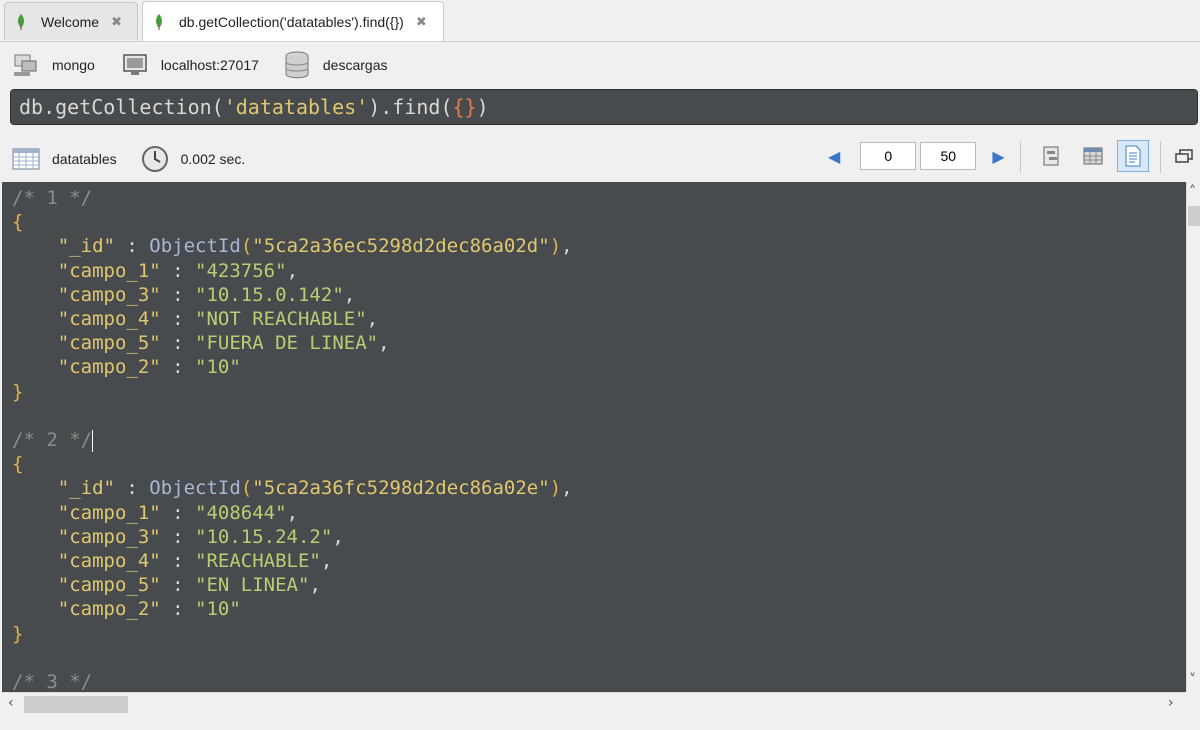  What do you see at coordinates (1192, 680) in the screenshot?
I see `scroll-down-icon: ˅` at bounding box center [1192, 680].